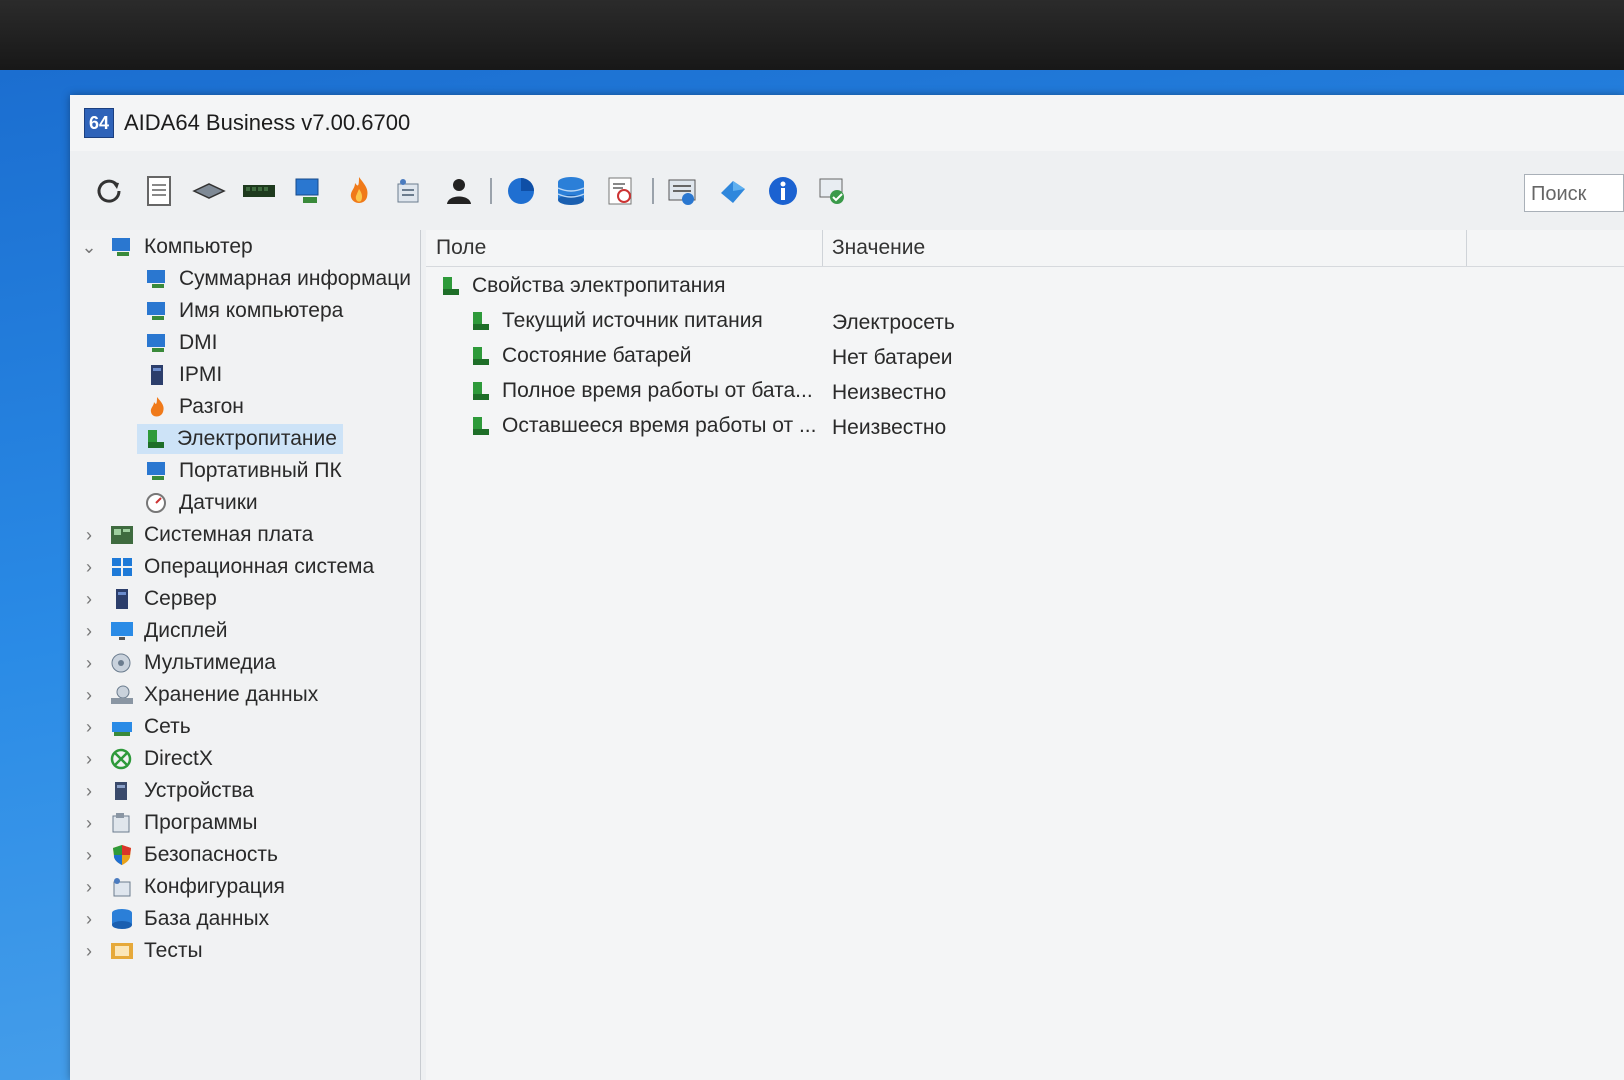  What do you see at coordinates (521, 191) in the screenshot?
I see `directx-sphere-icon` at bounding box center [521, 191].